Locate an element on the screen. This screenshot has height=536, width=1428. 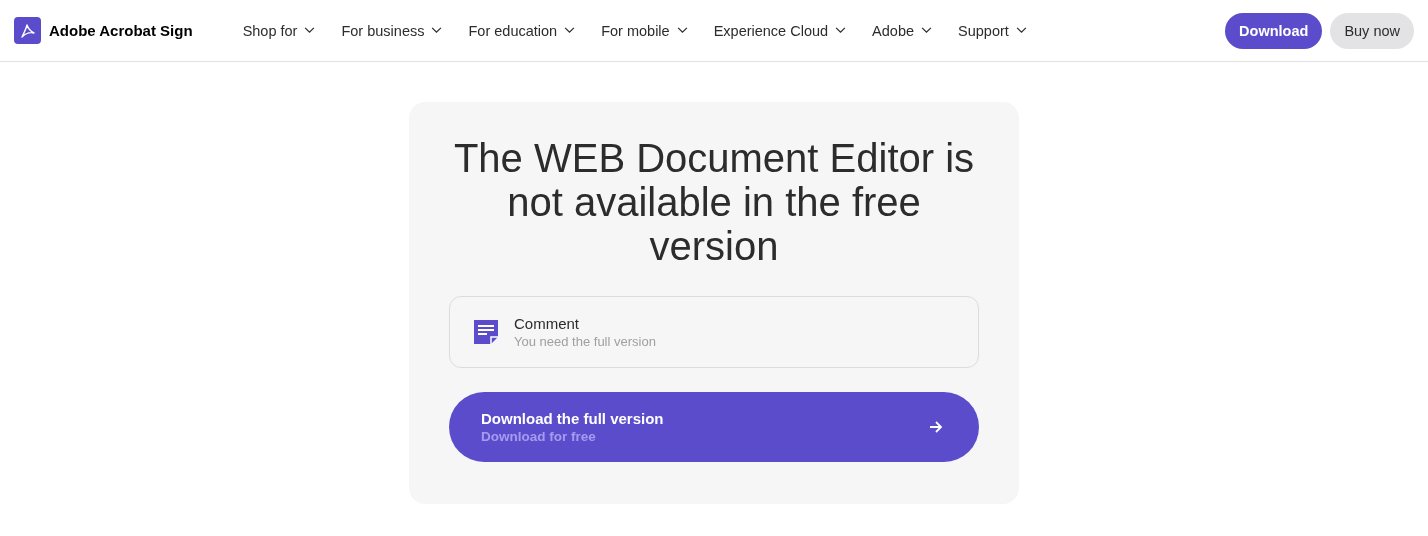
download-full-version-button: Download the full version Download for free is located at coordinates (714, 427).